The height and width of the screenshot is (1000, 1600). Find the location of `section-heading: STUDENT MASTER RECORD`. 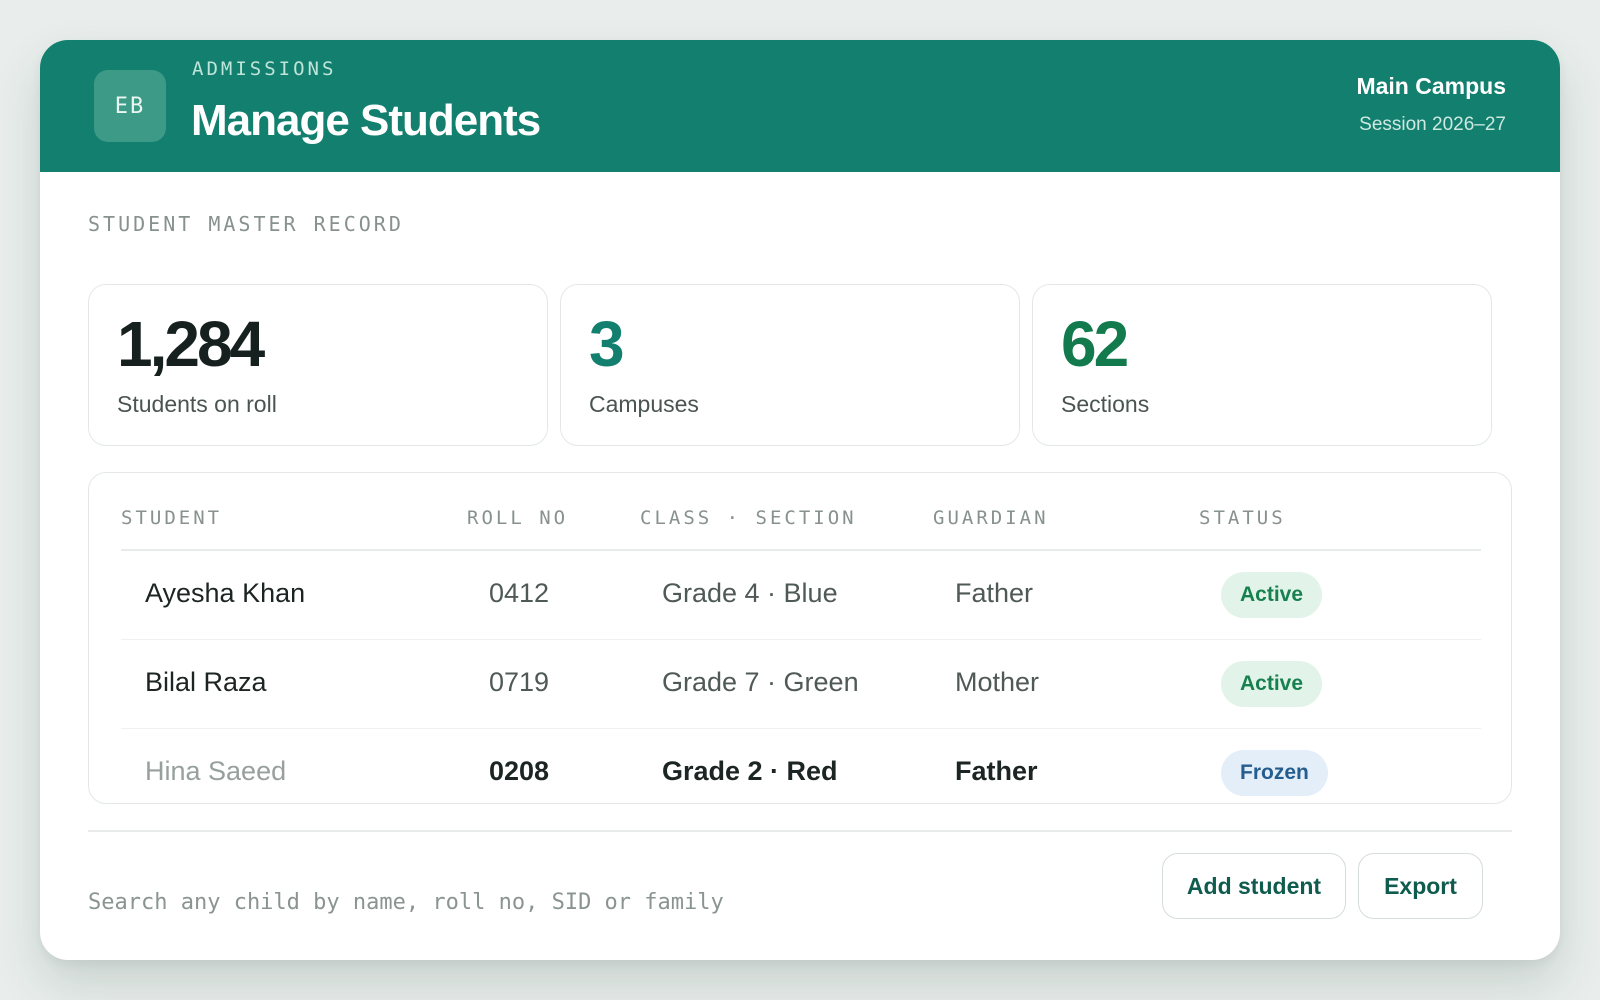

section-heading: STUDENT MASTER RECORD is located at coordinates (246, 224).